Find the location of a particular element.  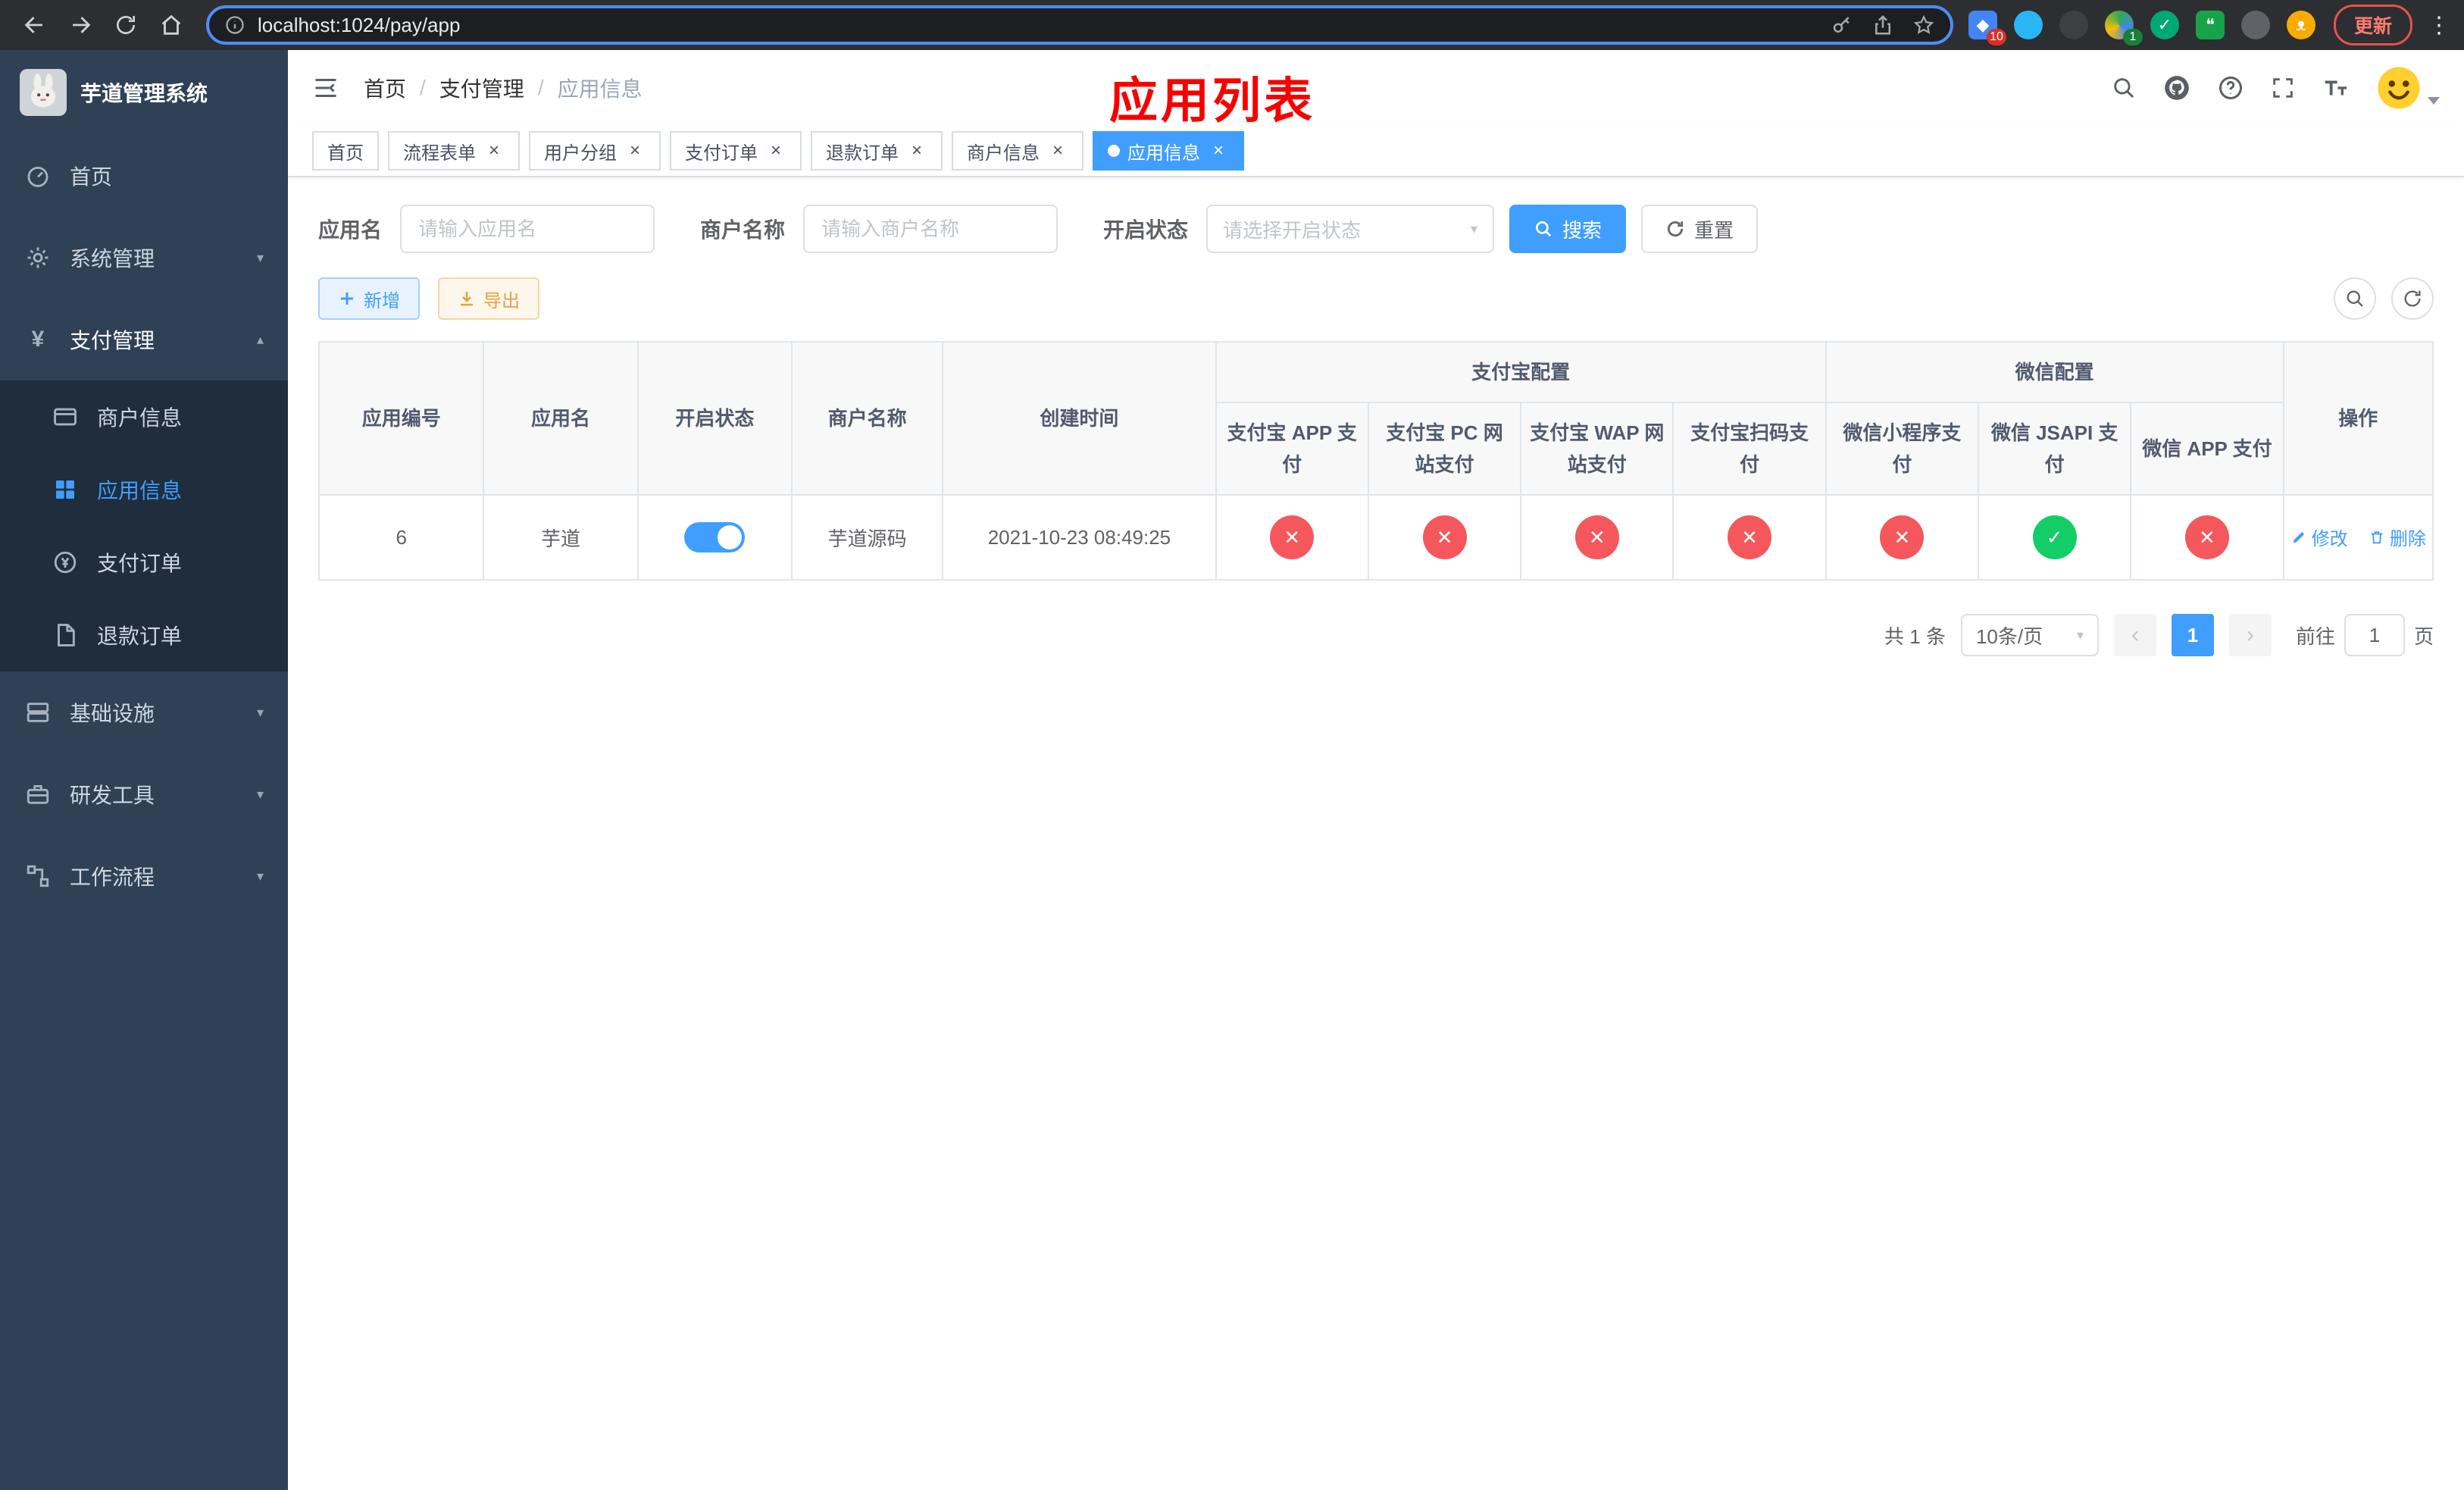

home-button is located at coordinates (171, 25).